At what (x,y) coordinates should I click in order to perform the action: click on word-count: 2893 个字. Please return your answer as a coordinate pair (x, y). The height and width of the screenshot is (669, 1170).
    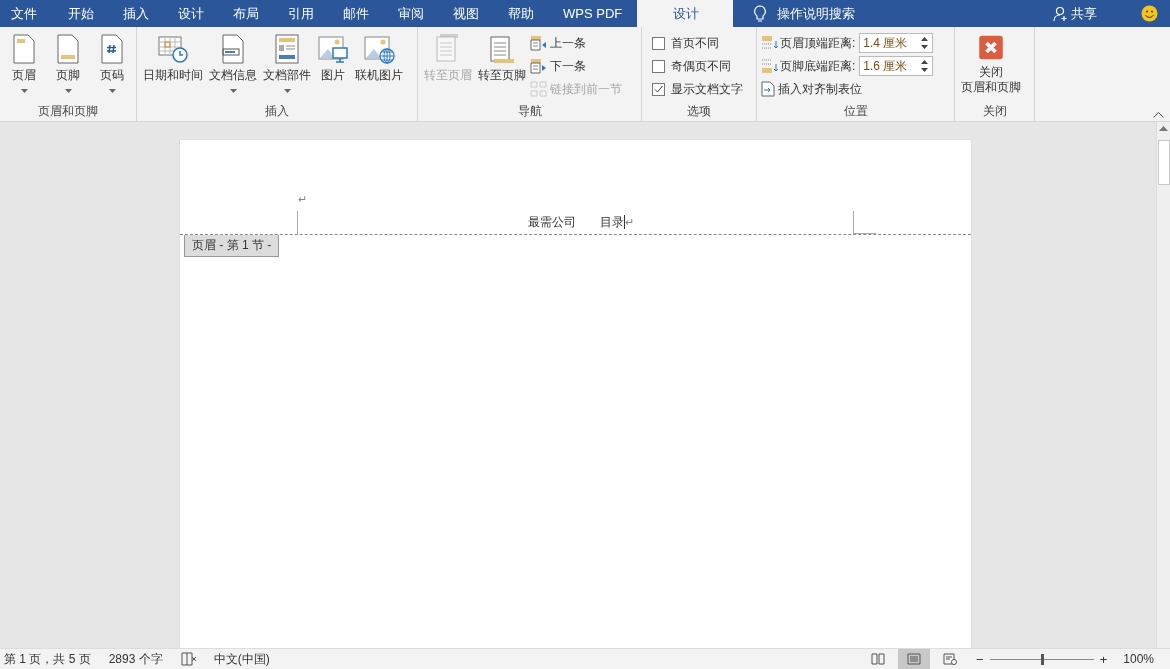
    Looking at the image, I should click on (135, 659).